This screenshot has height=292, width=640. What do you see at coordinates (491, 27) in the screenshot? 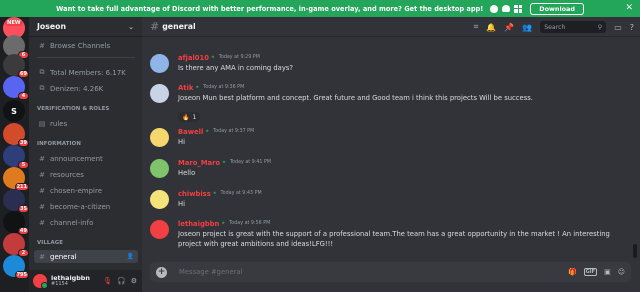
I see `bell-icon: 🔔` at bounding box center [491, 27].